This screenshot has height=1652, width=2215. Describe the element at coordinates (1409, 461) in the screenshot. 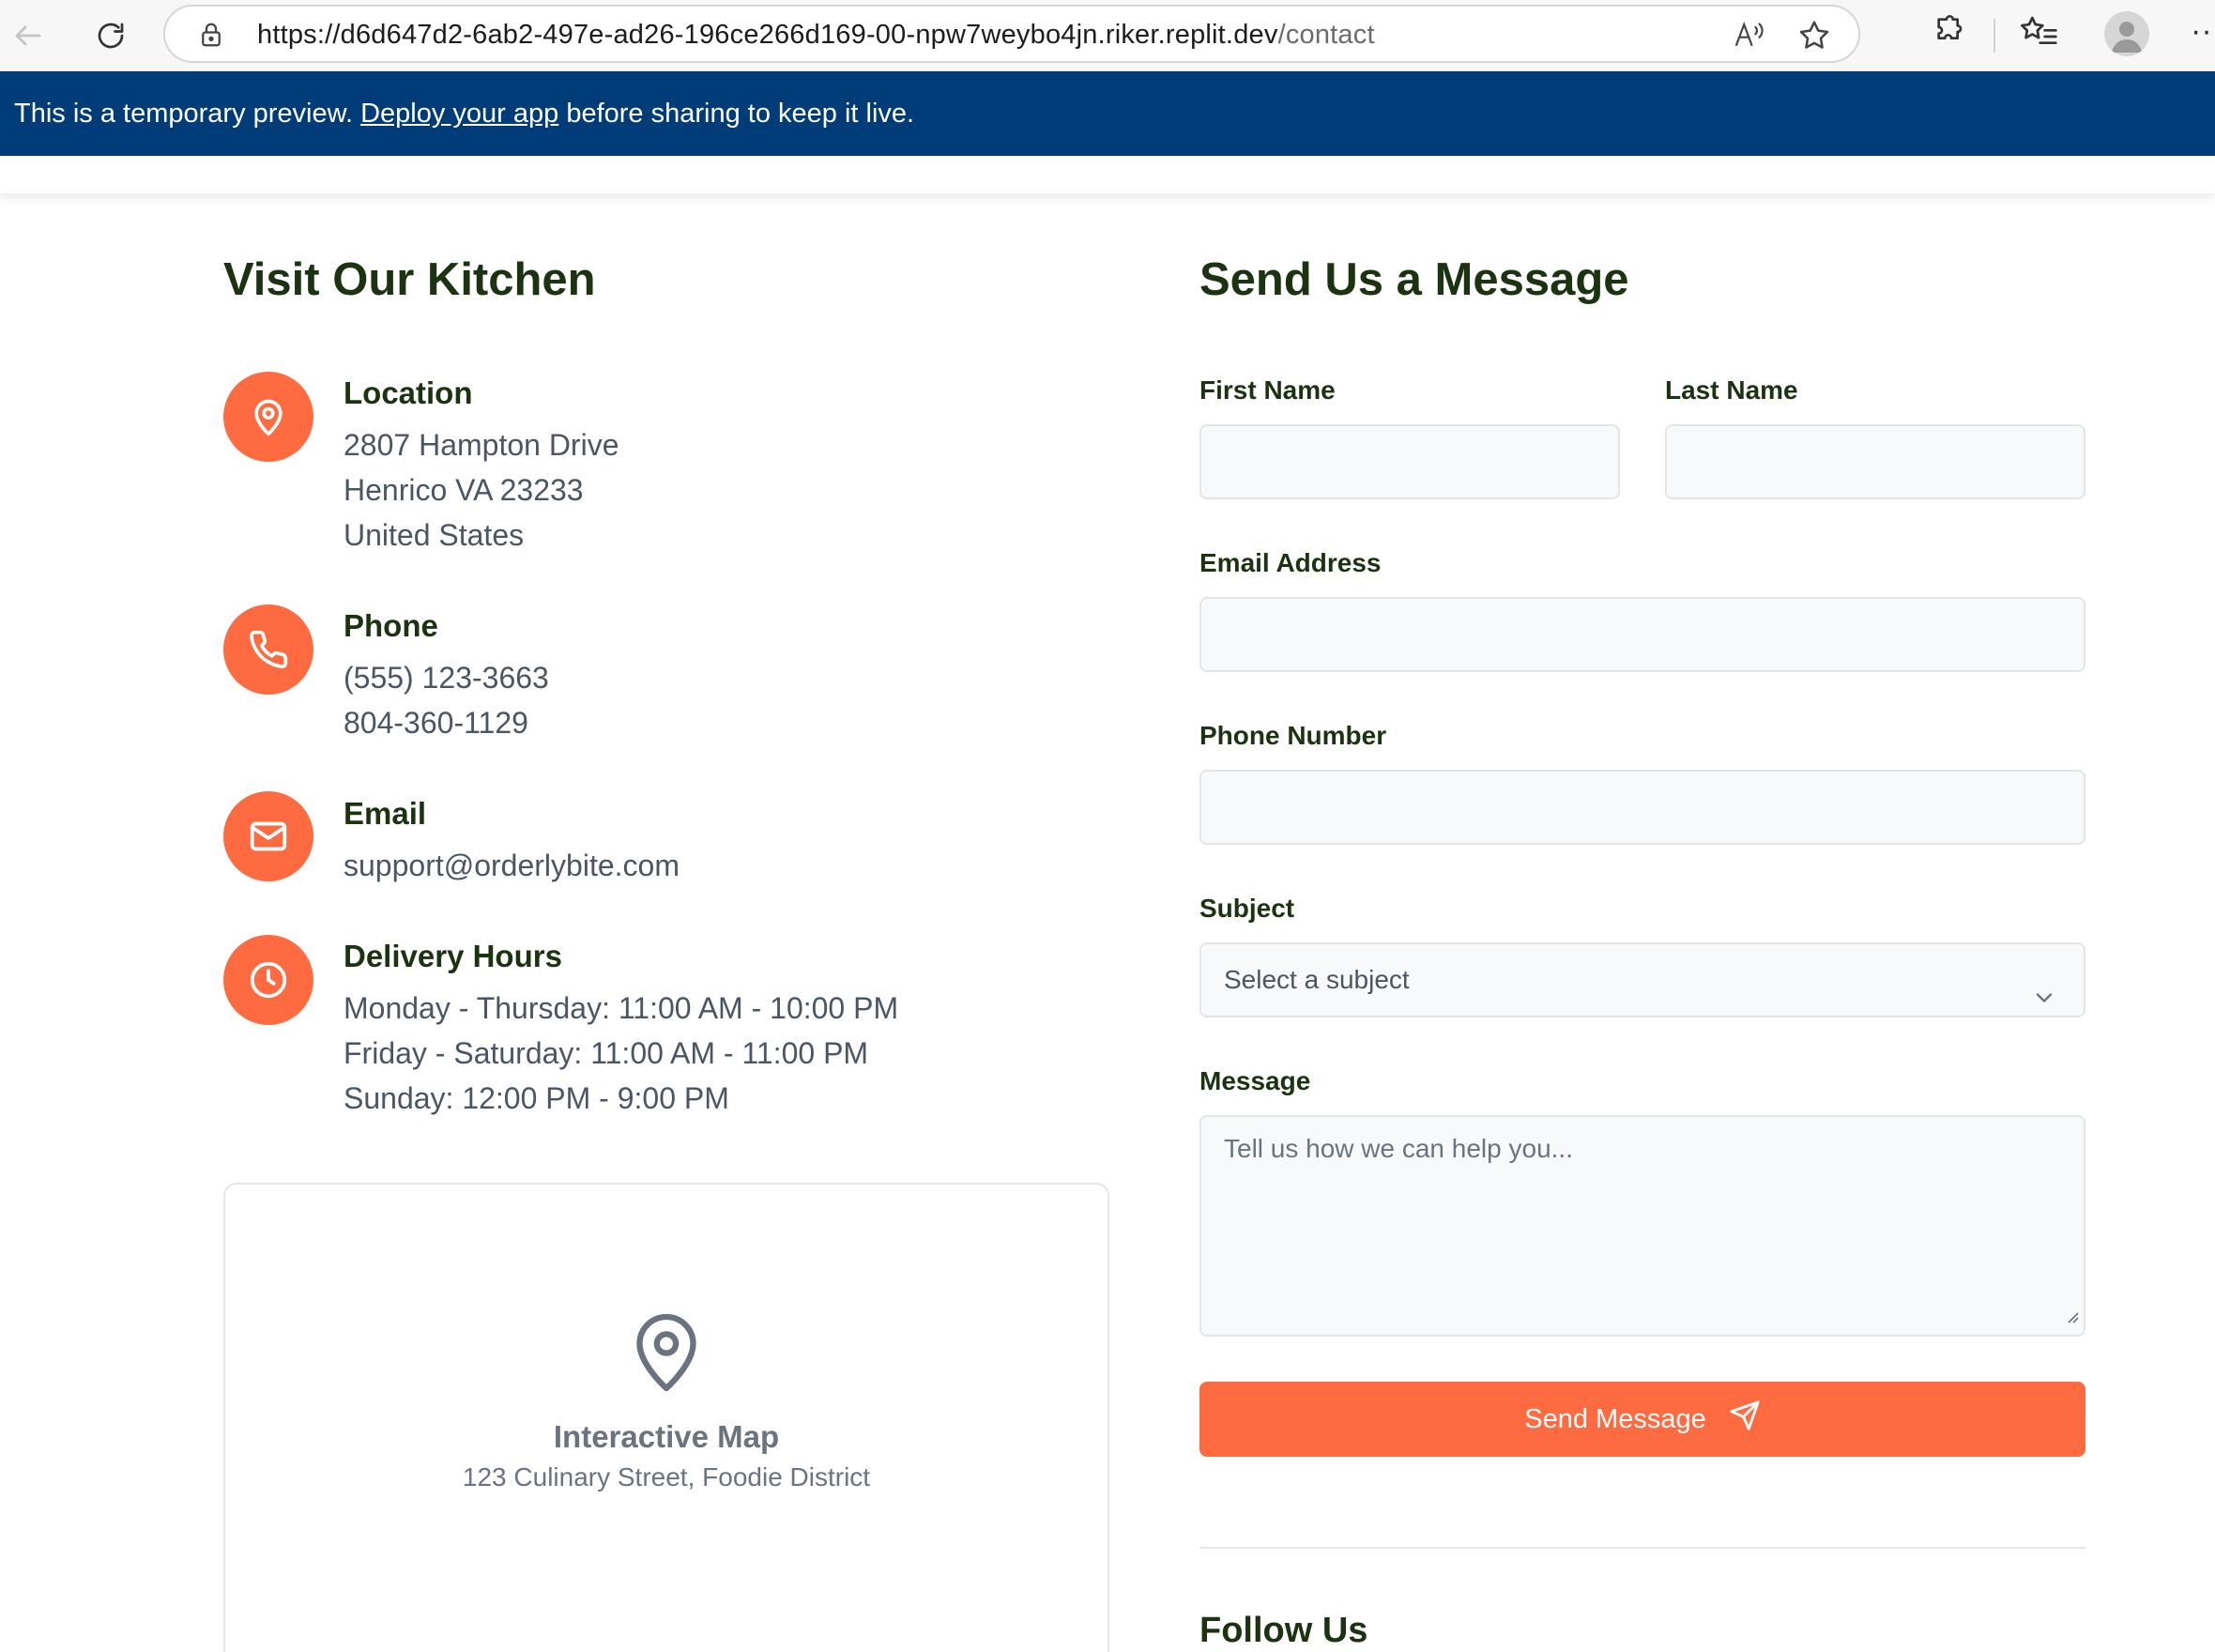

I see `first-name-field` at that location.